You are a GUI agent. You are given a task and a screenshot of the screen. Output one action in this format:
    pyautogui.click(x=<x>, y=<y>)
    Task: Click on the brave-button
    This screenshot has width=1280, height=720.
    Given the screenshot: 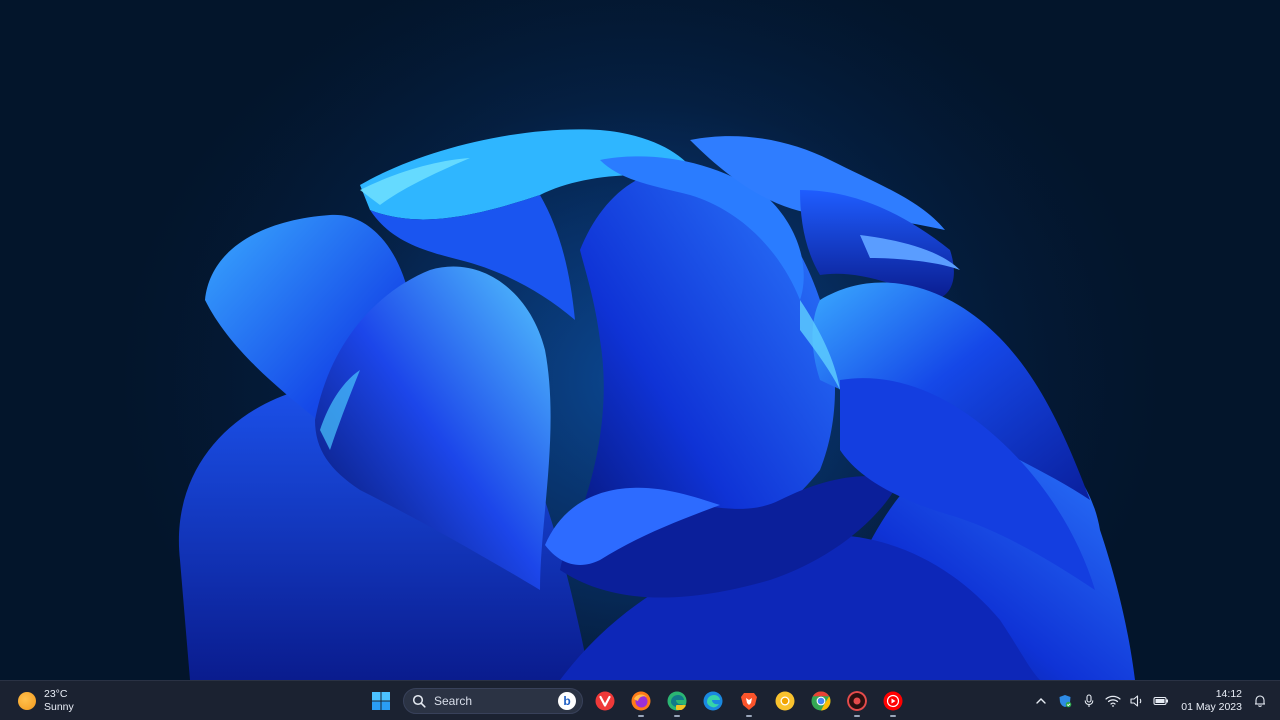 What is the action you would take?
    pyautogui.click(x=749, y=701)
    